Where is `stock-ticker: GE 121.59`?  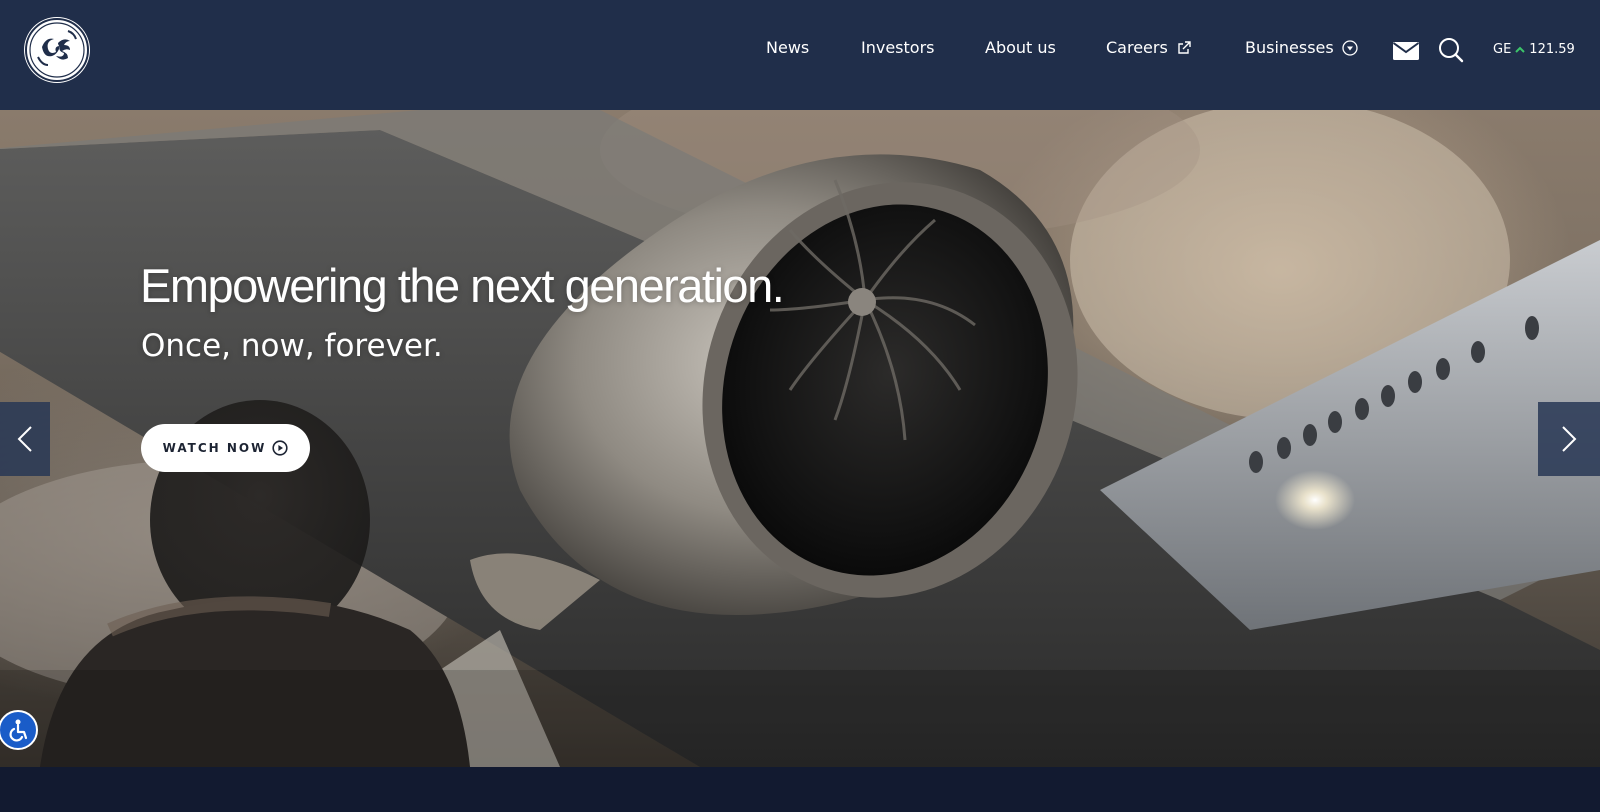
stock-ticker: GE 121.59 is located at coordinates (1534, 49).